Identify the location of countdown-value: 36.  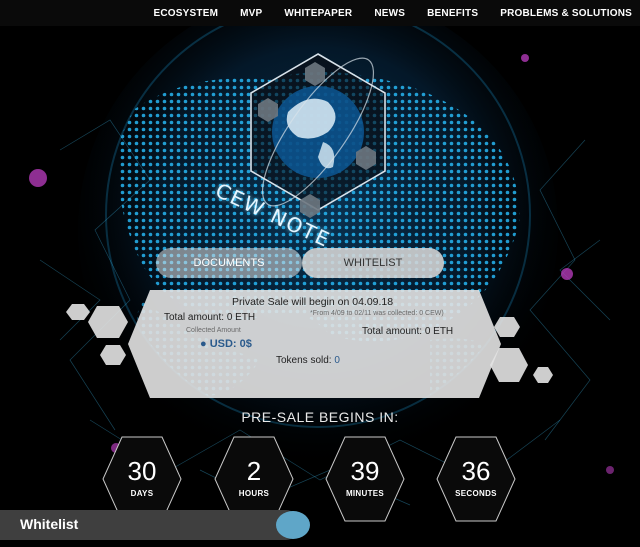
(476, 471).